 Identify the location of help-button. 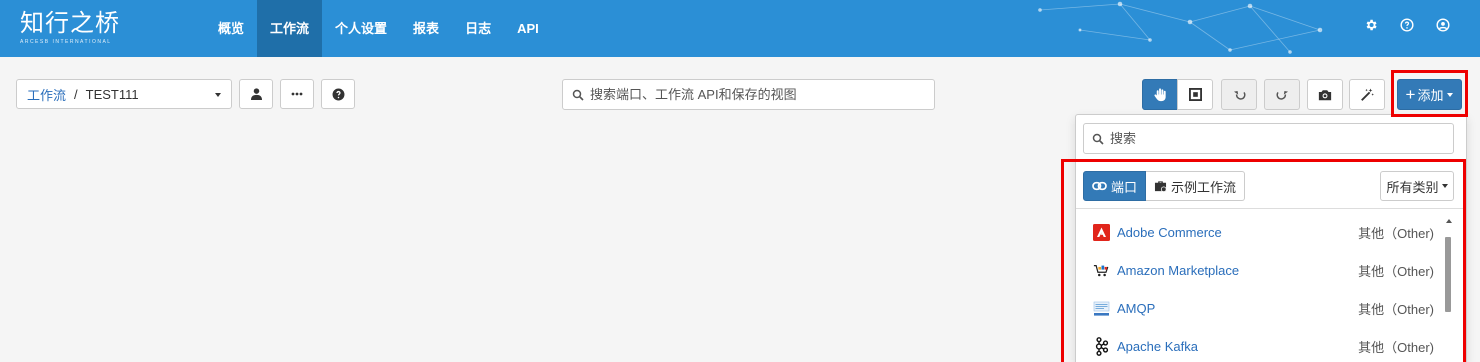
(338, 94).